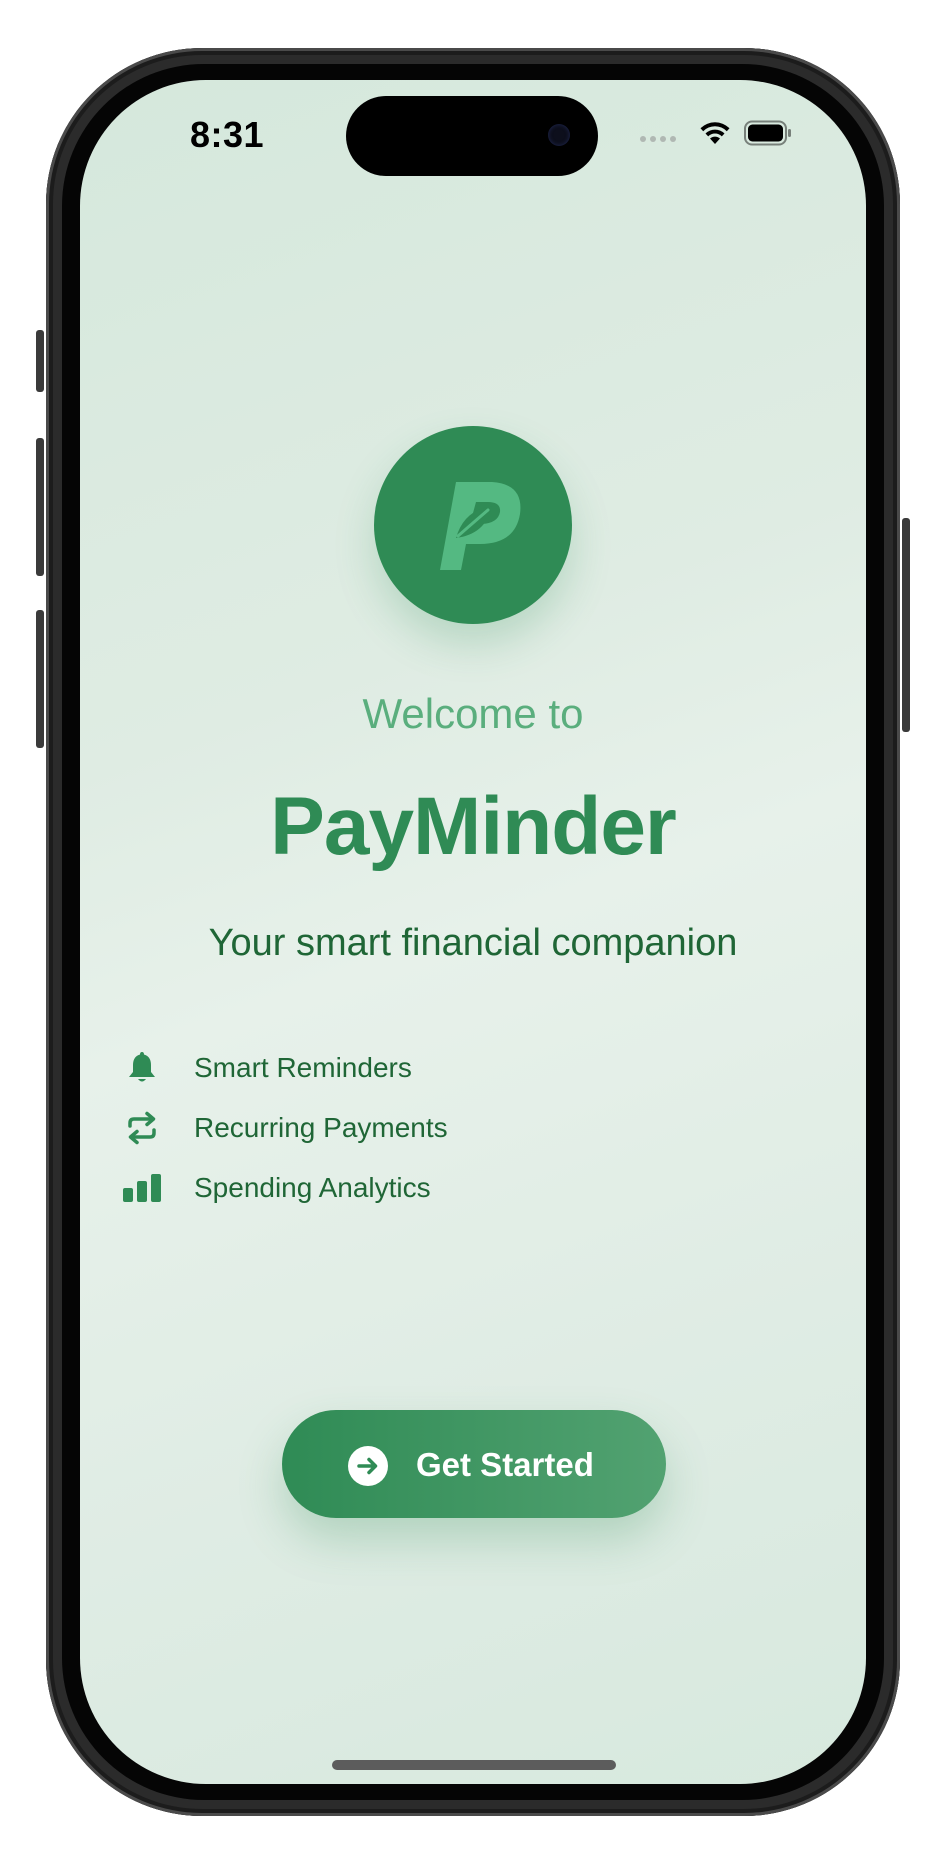 The height and width of the screenshot is (1864, 946). I want to click on p-leaf-logo-icon, so click(480, 526).